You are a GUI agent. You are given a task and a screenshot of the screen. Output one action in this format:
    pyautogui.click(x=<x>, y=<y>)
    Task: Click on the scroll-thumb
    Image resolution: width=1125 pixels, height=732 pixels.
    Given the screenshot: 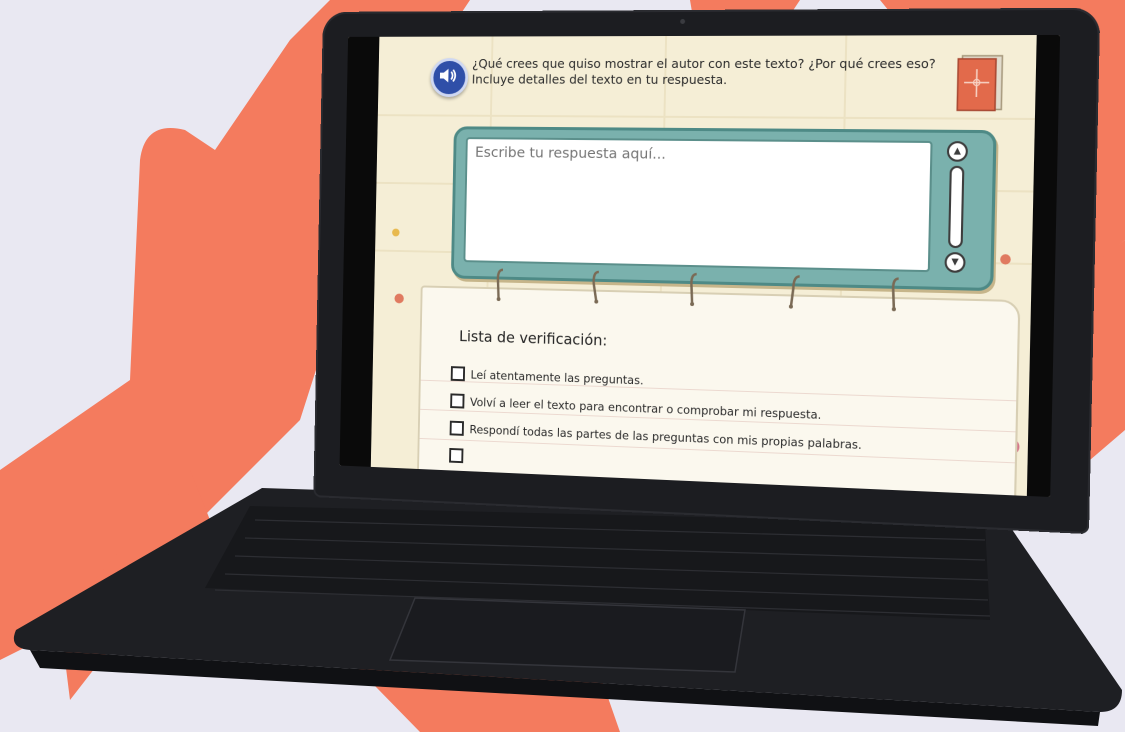 What is the action you would take?
    pyautogui.click(x=956, y=207)
    